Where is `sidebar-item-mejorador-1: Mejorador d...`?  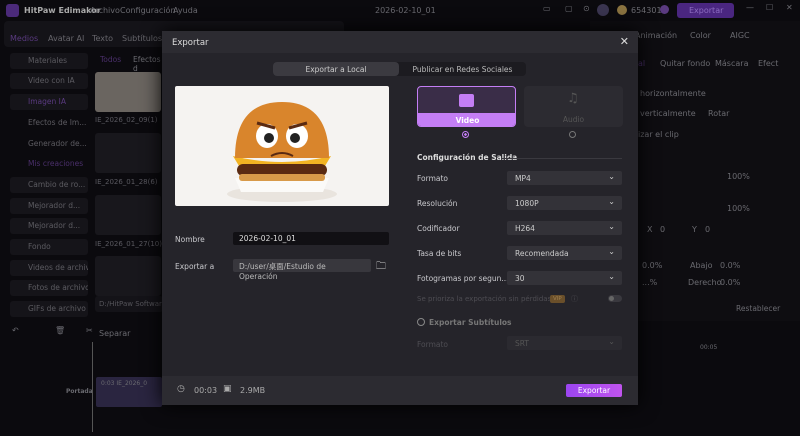 sidebar-item-mejorador-1: Mejorador d... is located at coordinates (49, 206).